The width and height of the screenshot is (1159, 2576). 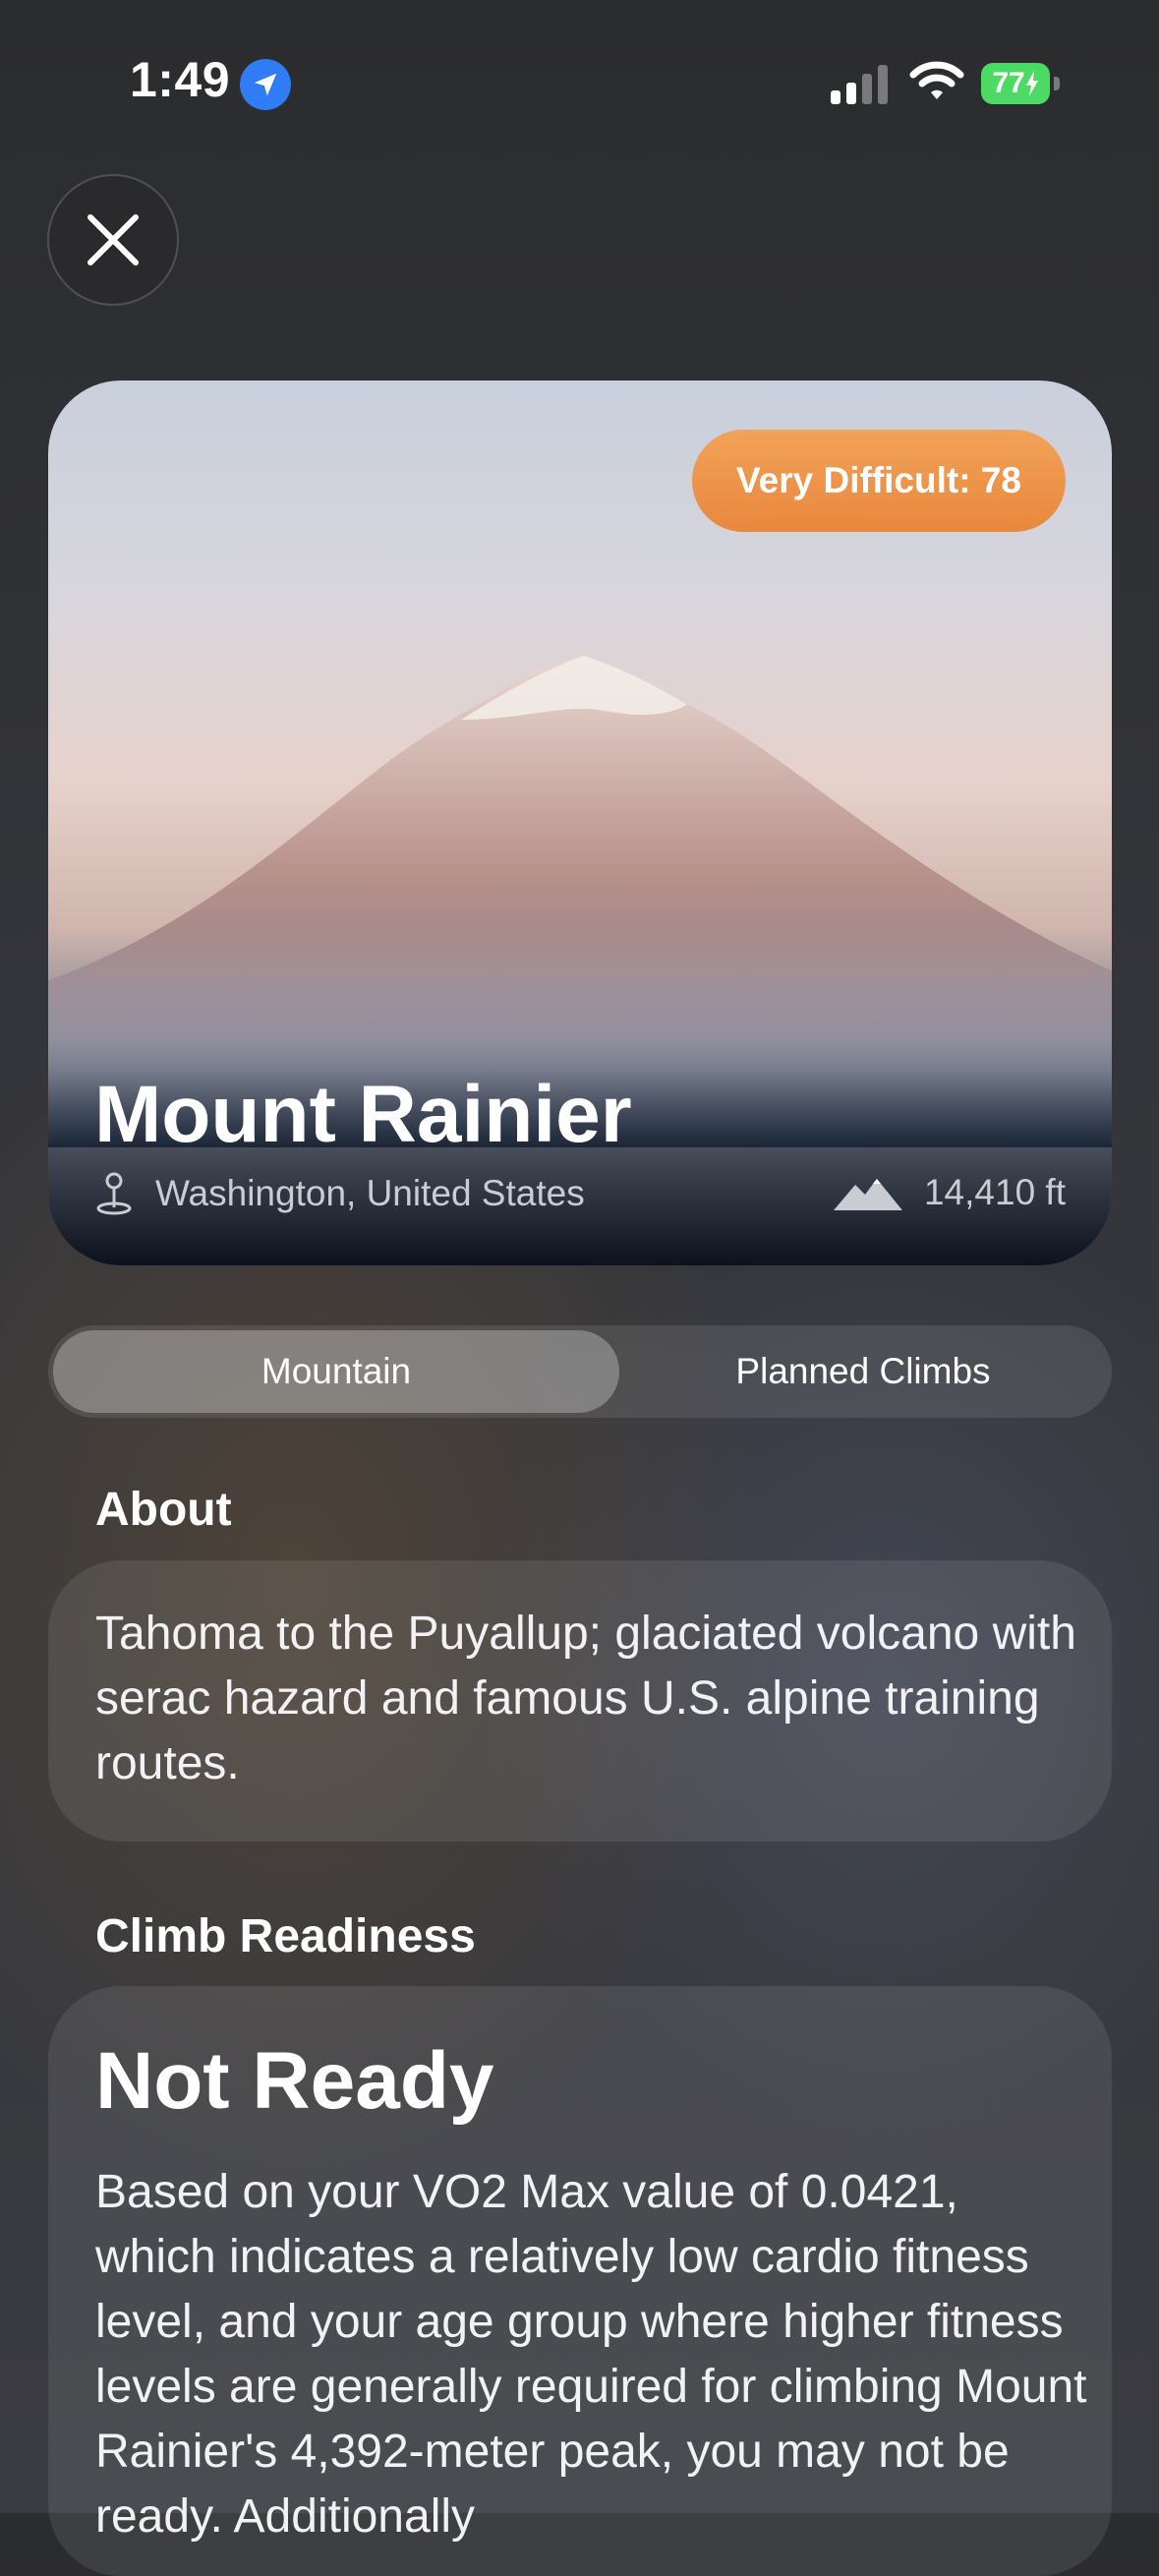 What do you see at coordinates (164, 1510) in the screenshot?
I see `about-heading: About` at bounding box center [164, 1510].